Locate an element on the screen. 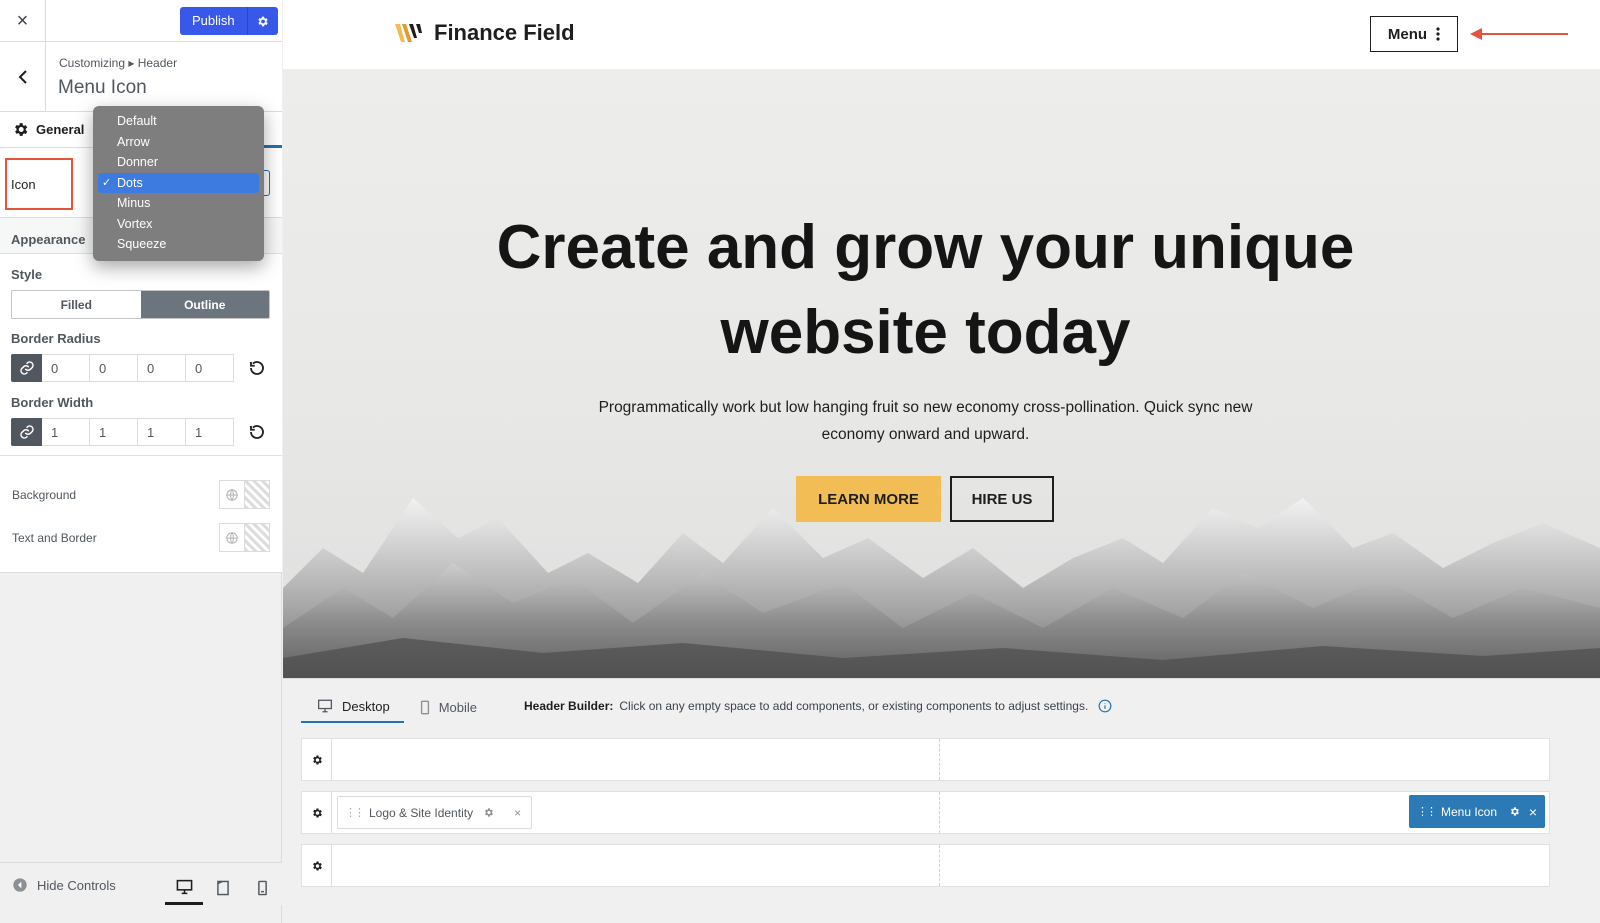  divider is located at coordinates (141, 455).